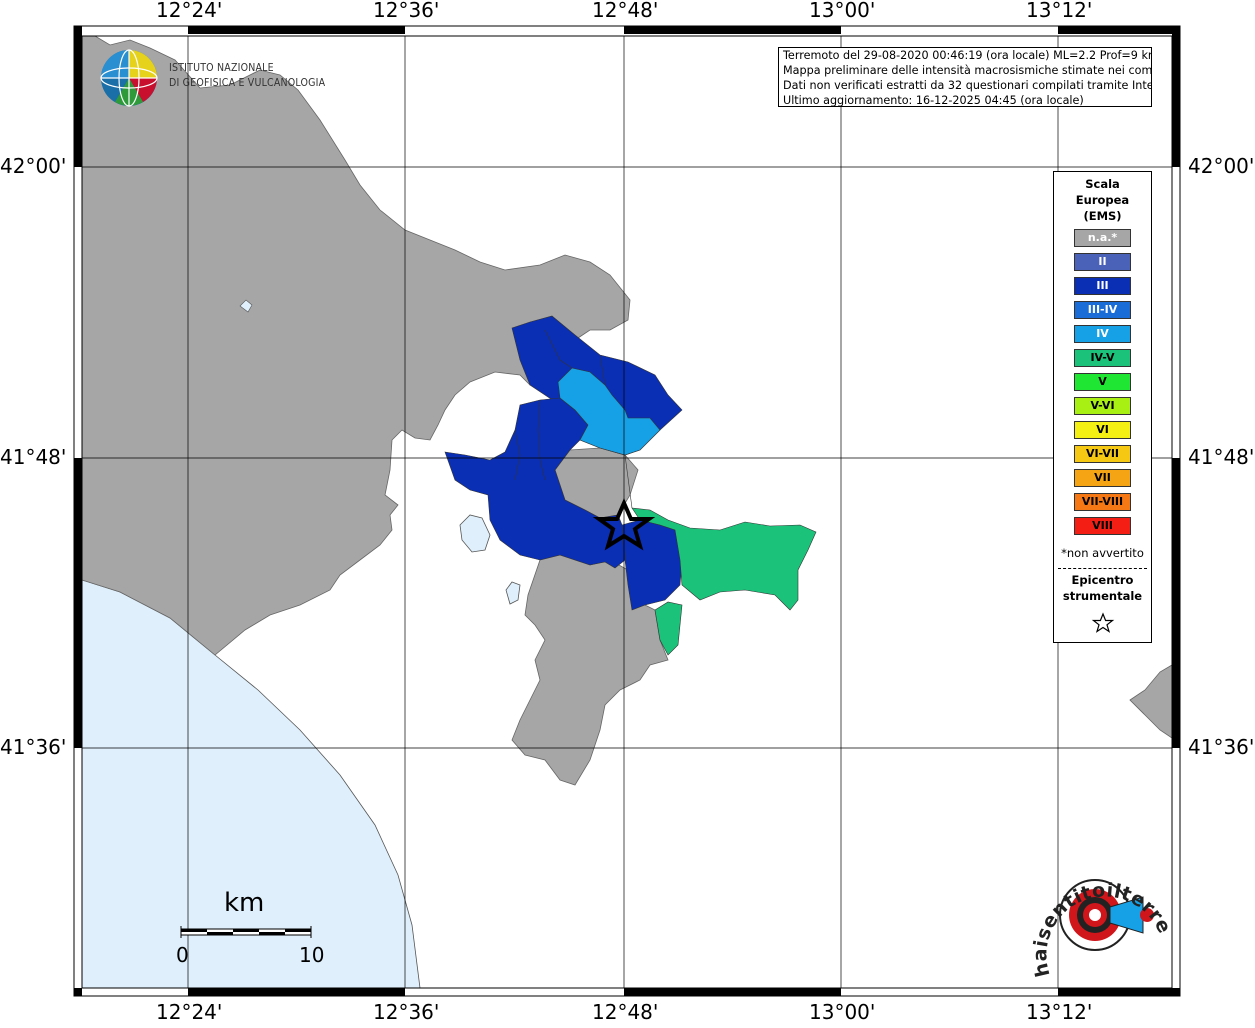 This screenshot has height=1028, width=1255. What do you see at coordinates (1221, 457) in the screenshot?
I see `lat-label-right-2: 41°48'` at bounding box center [1221, 457].